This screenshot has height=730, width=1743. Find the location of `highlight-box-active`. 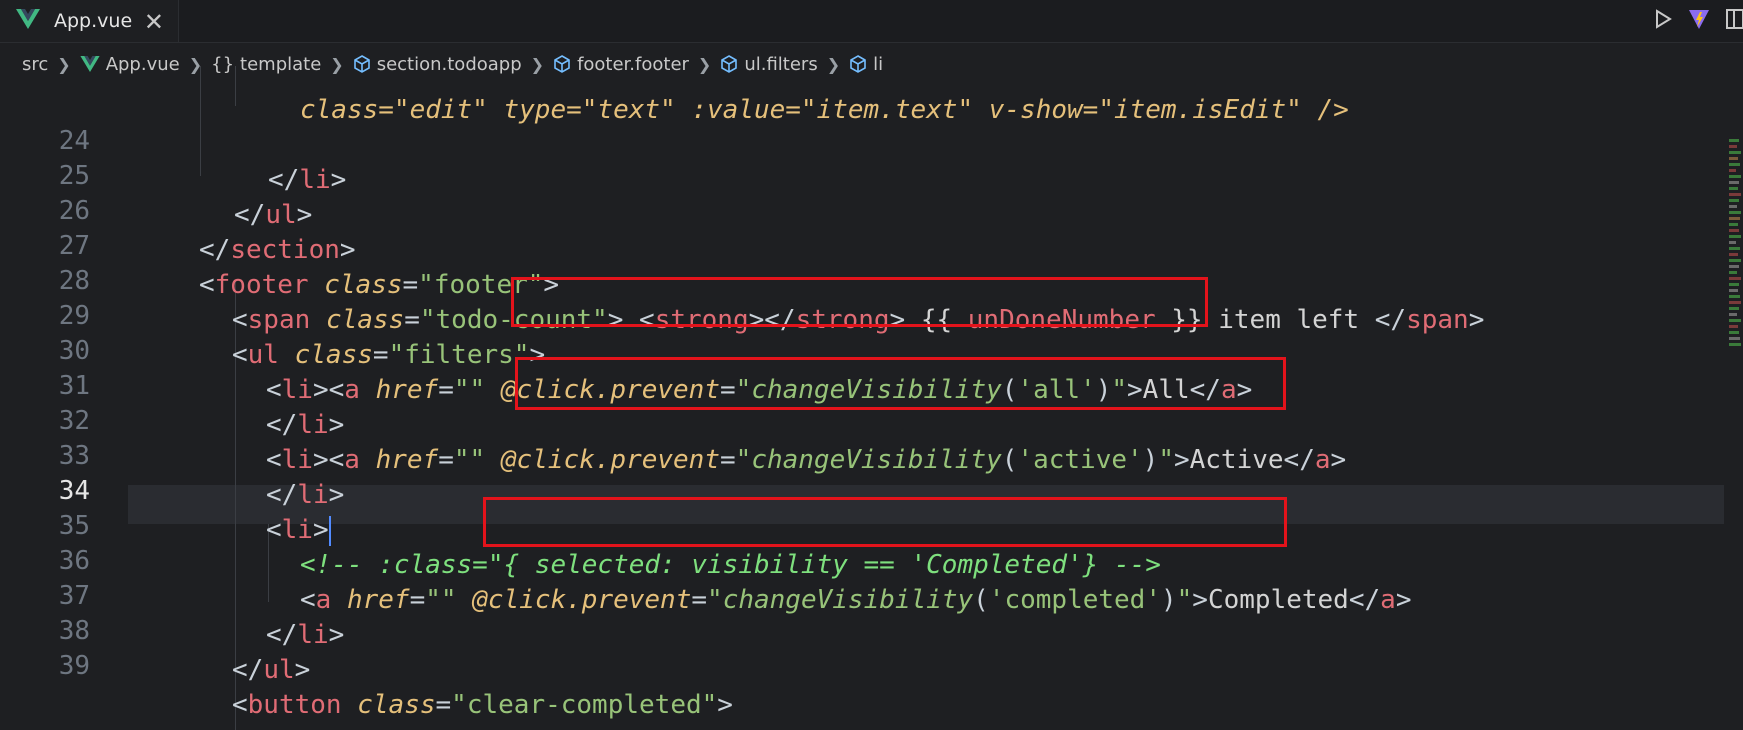

highlight-box-active is located at coordinates (900, 383).